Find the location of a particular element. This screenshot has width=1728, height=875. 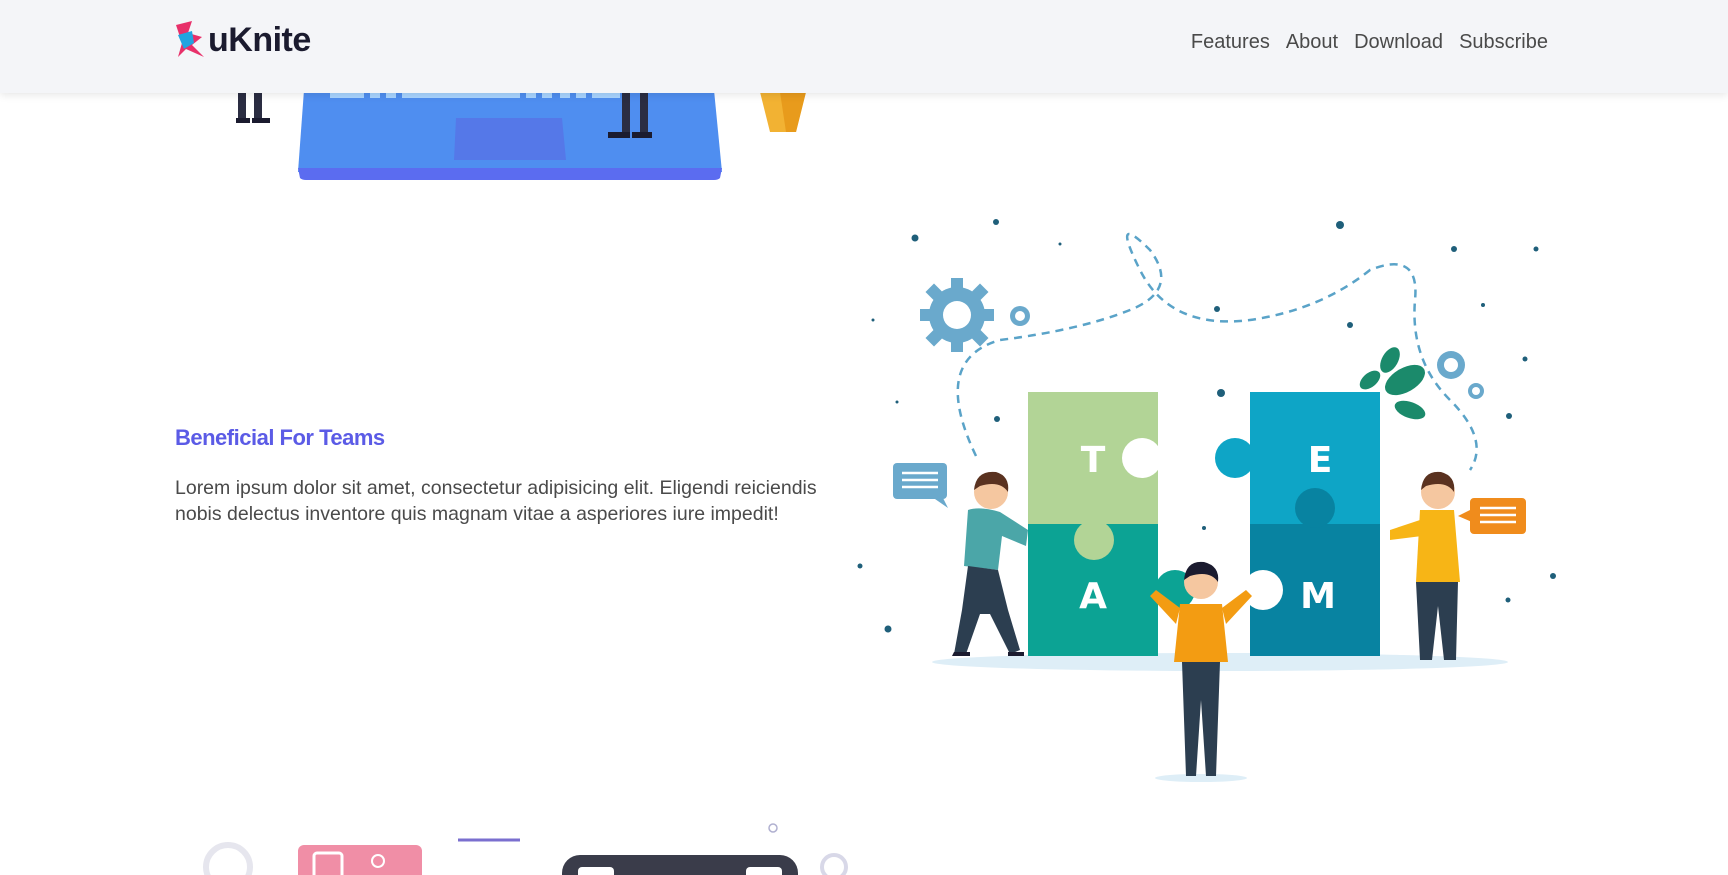

laptop-illustration is located at coordinates (521, 130).